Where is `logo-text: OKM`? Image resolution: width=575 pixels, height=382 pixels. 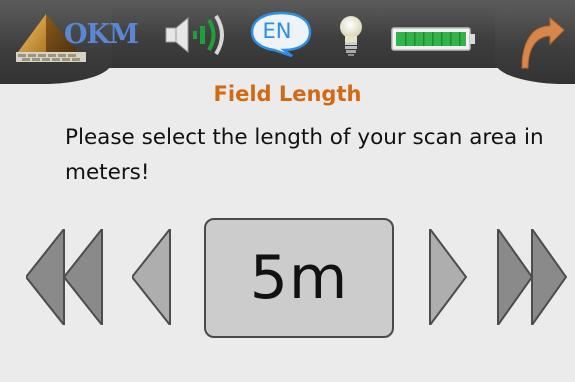 logo-text: OKM is located at coordinates (101, 34).